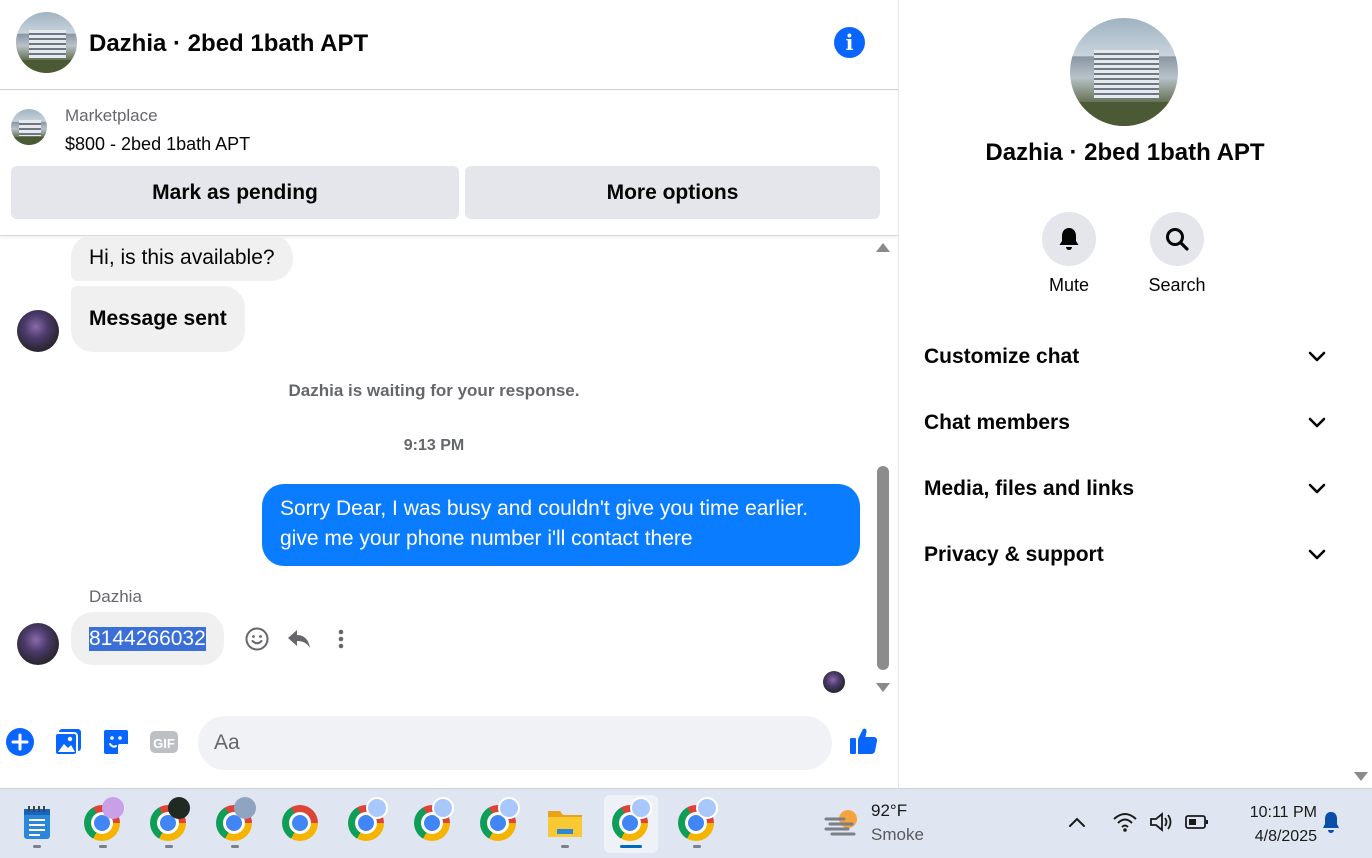  I want to click on taskbar: 92°F Smoke 10:11 PM 4/8/2025, so click(686, 823).